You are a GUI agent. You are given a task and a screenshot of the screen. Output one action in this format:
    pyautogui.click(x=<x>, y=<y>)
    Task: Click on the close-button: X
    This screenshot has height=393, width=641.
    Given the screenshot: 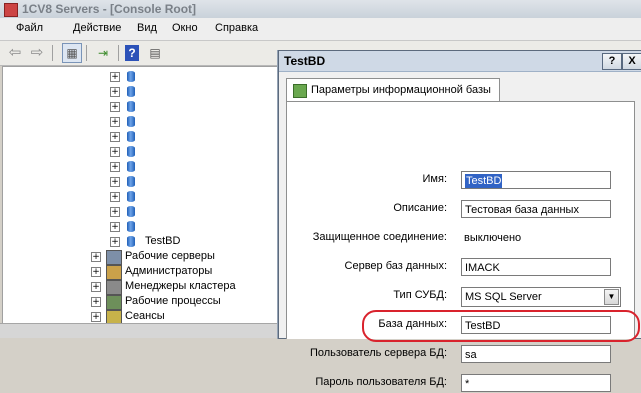 What is the action you would take?
    pyautogui.click(x=631, y=61)
    